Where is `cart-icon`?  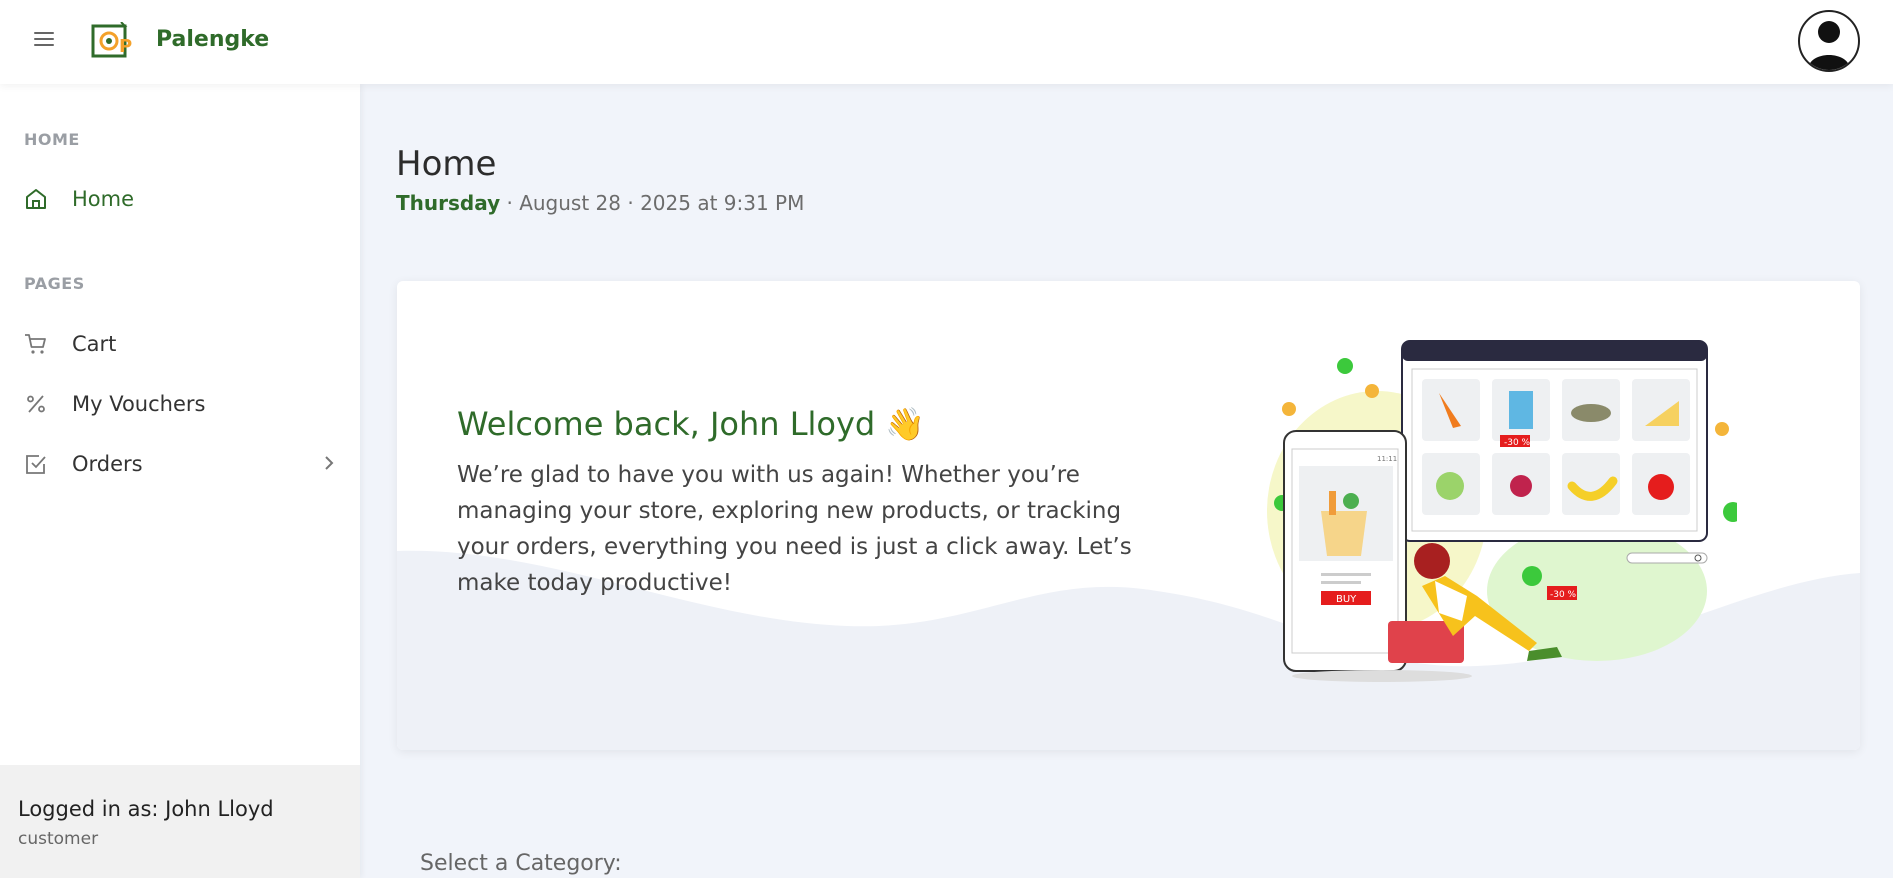
cart-icon is located at coordinates (35, 344).